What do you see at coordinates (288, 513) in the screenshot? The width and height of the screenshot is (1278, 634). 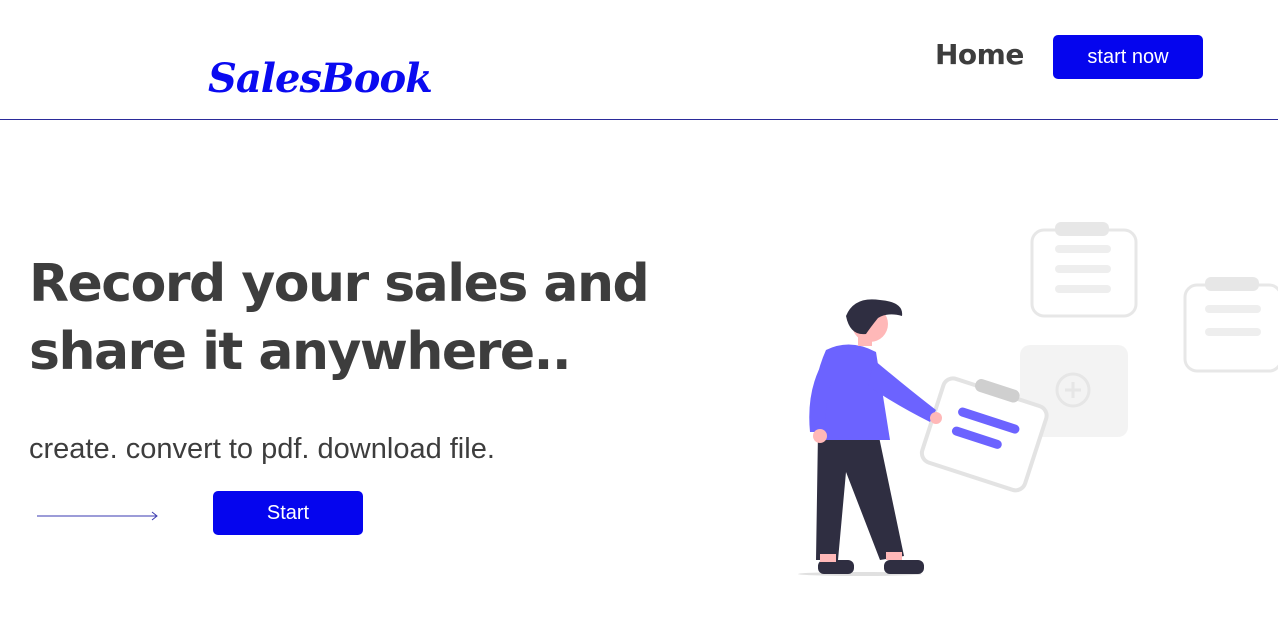 I see `start-button: Start` at bounding box center [288, 513].